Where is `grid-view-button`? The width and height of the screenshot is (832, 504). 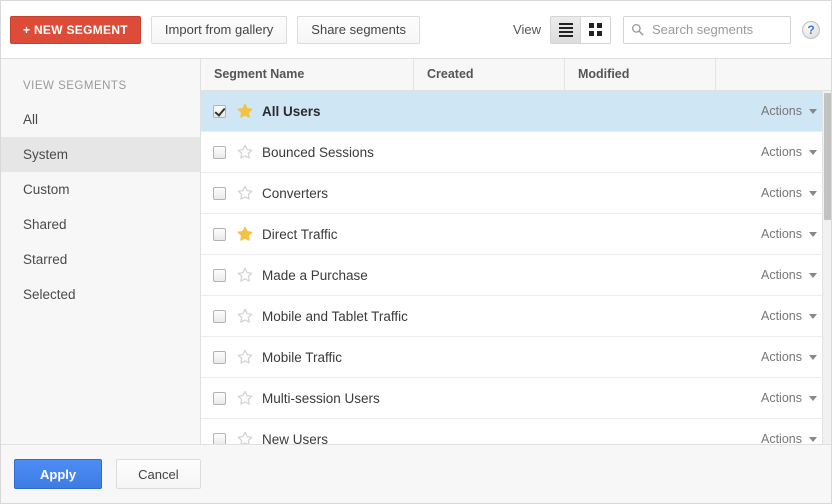
grid-view-button is located at coordinates (595, 29).